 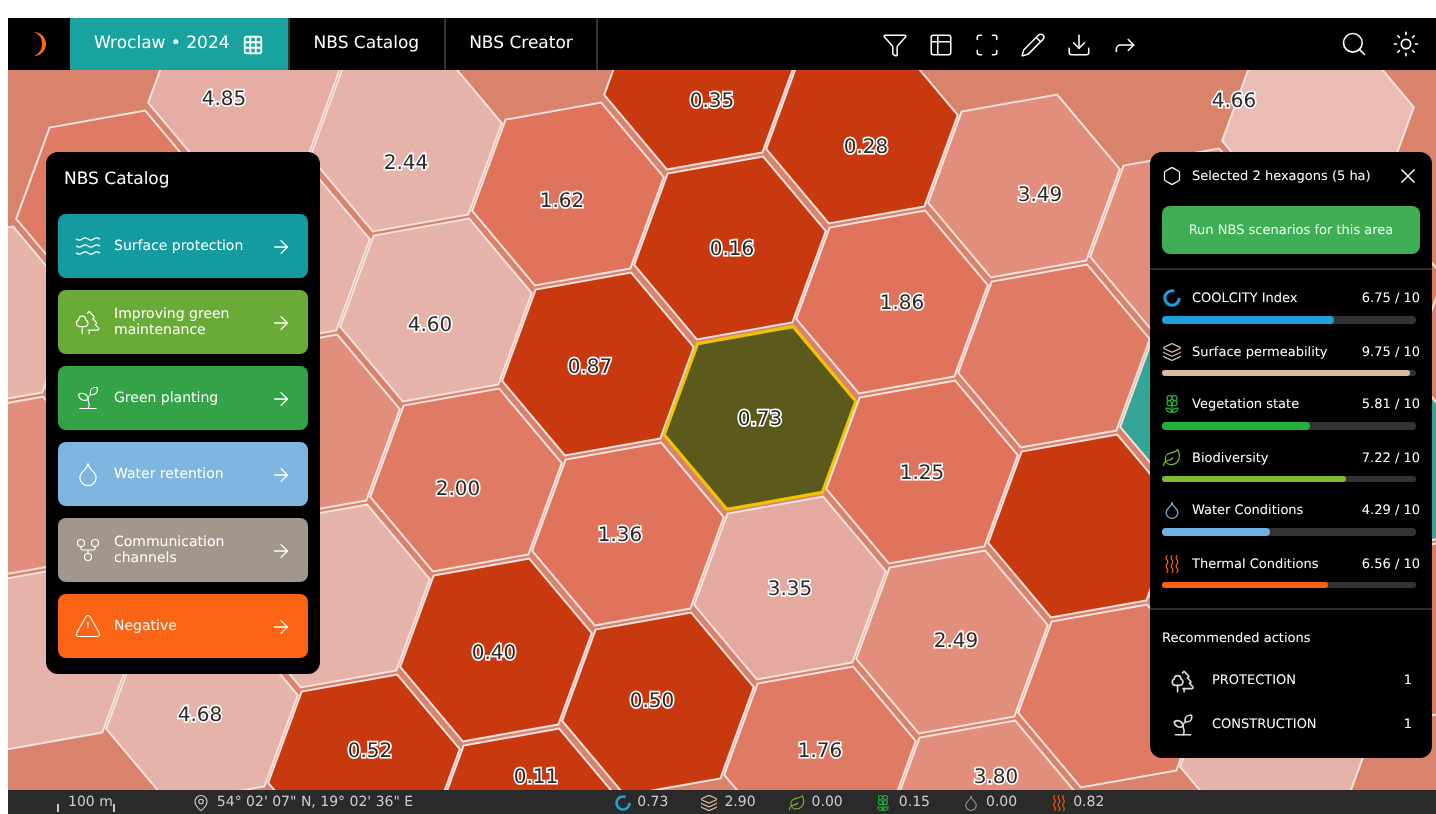 What do you see at coordinates (1040, 196) in the screenshot?
I see `hexagon-value: 3.49` at bounding box center [1040, 196].